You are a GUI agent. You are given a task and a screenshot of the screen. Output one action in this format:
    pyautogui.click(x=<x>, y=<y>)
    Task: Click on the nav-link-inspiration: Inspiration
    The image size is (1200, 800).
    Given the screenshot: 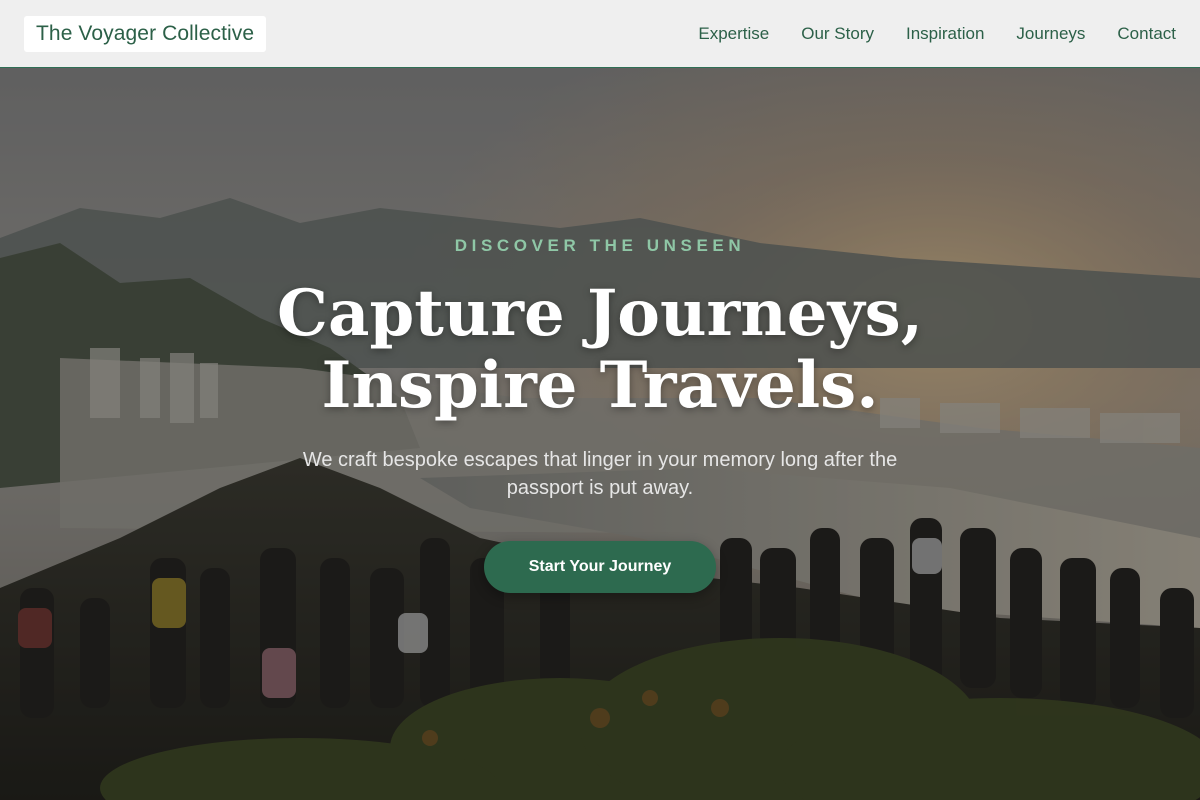 What is the action you would take?
    pyautogui.click(x=945, y=34)
    